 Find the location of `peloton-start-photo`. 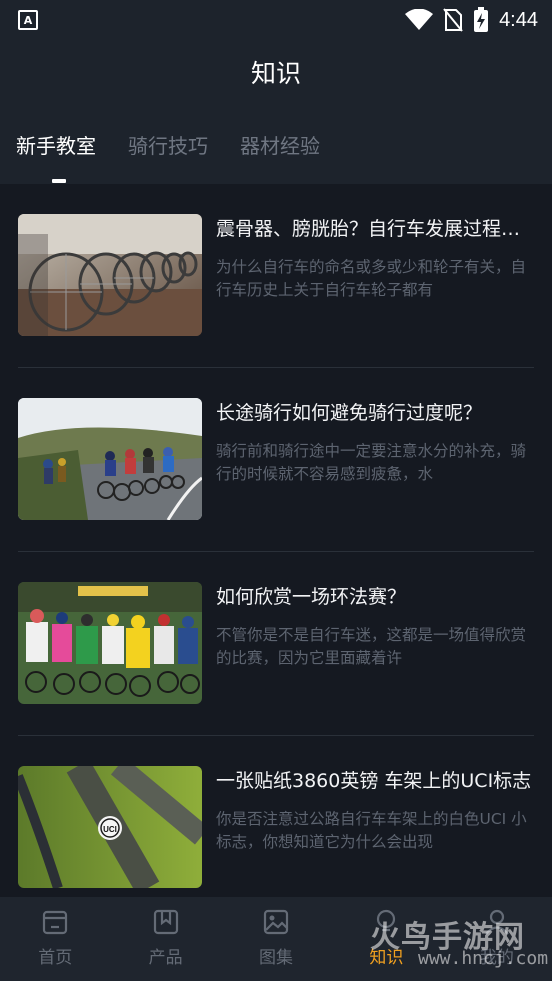

peloton-start-photo is located at coordinates (110, 643).